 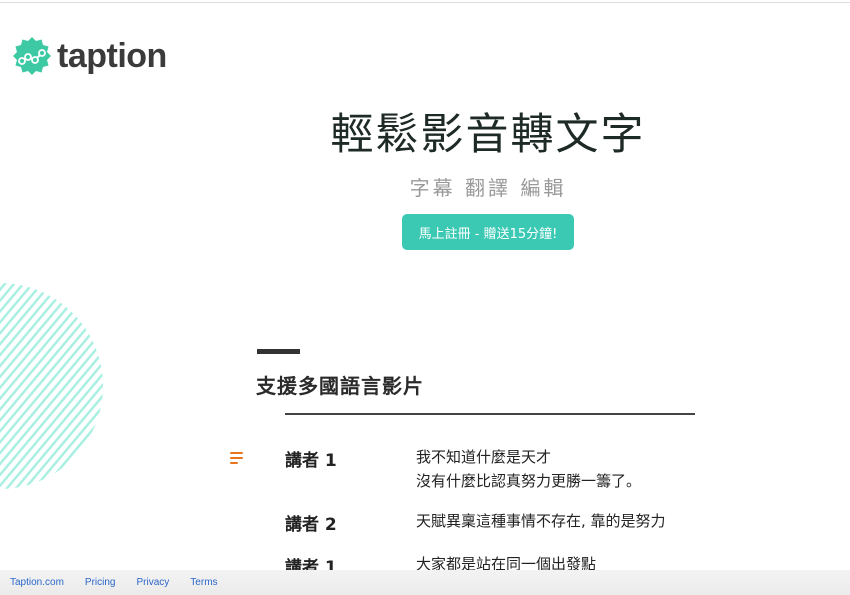 What do you see at coordinates (541, 521) in the screenshot?
I see `transcript-line: 天賦異稟這種事情不存在, 靠的是努力` at bounding box center [541, 521].